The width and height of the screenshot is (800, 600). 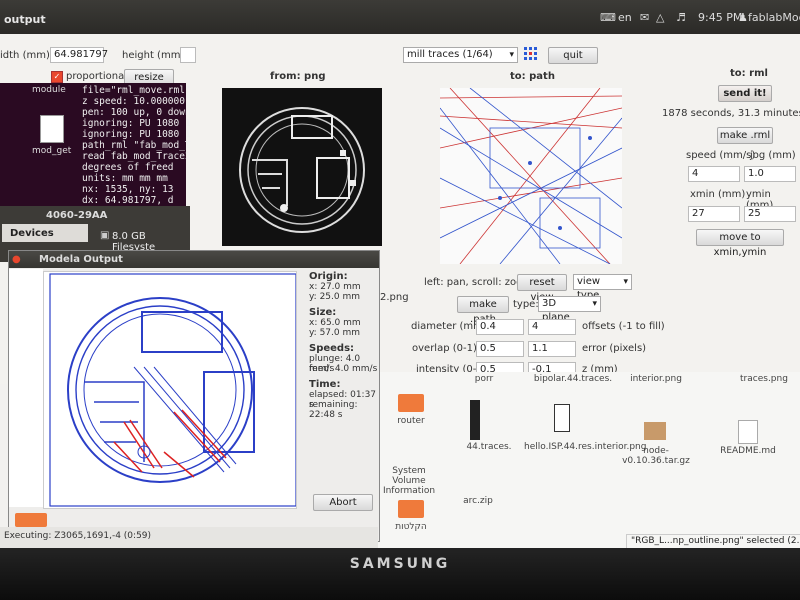 What do you see at coordinates (51, 151) in the screenshot?
I see `desktop-icon-mod-get: mod_get` at bounding box center [51, 151].